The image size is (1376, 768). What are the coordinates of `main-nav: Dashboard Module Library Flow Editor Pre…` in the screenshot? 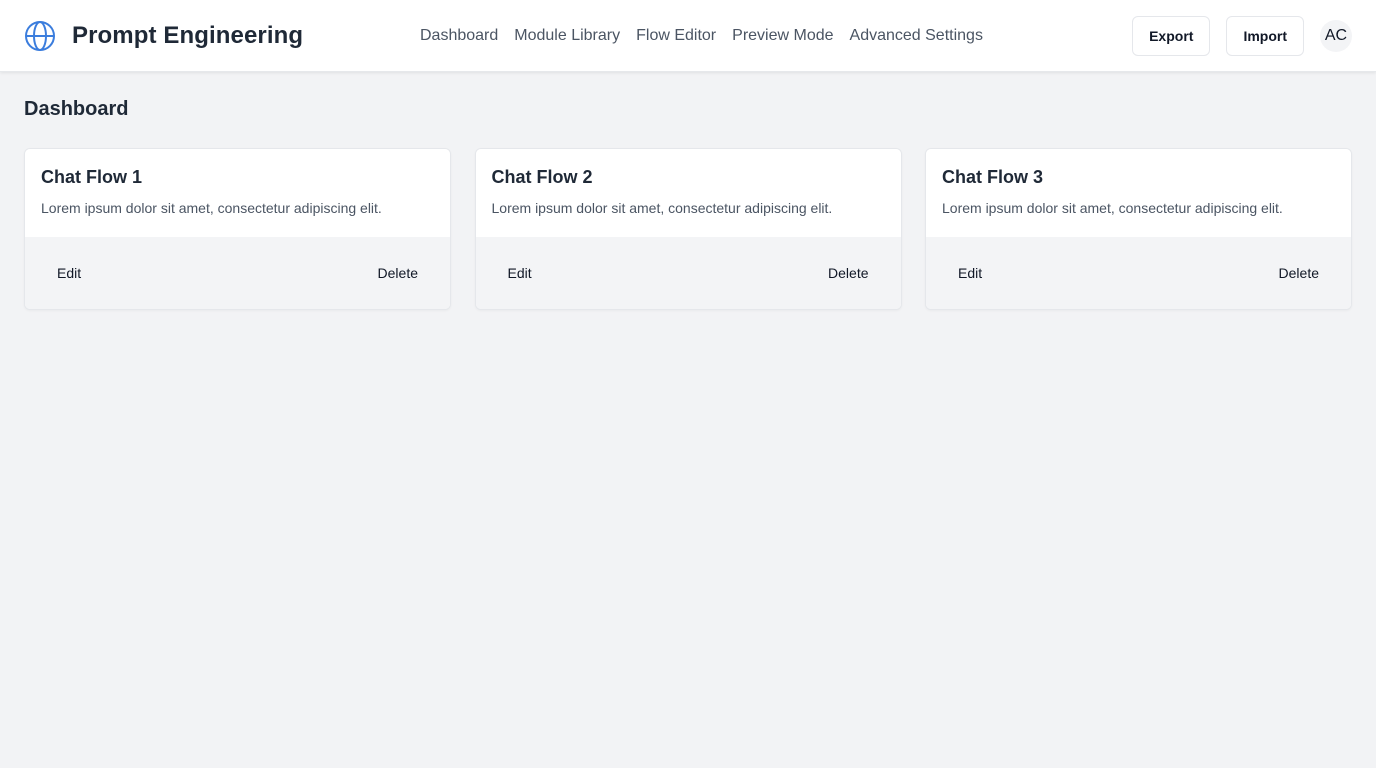 It's located at (701, 36).